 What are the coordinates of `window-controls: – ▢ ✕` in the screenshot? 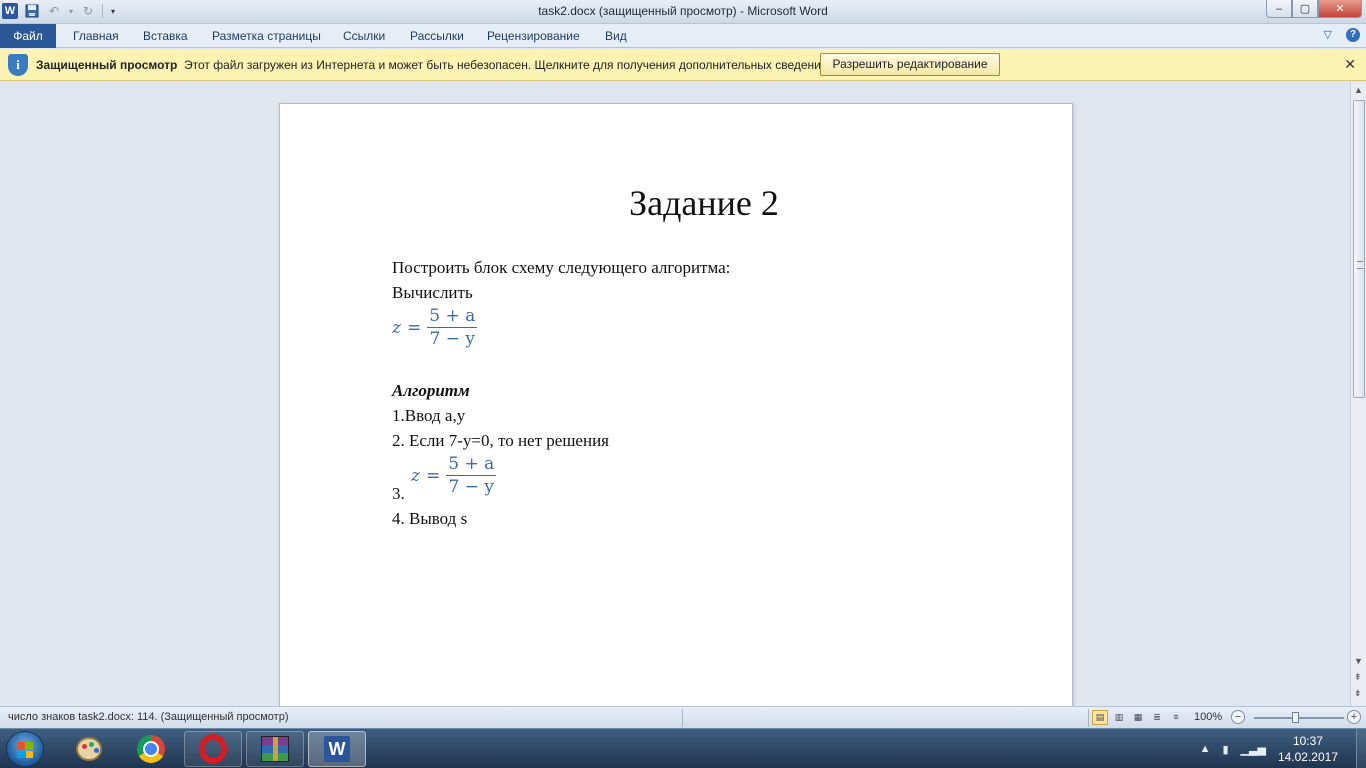 It's located at (1314, 9).